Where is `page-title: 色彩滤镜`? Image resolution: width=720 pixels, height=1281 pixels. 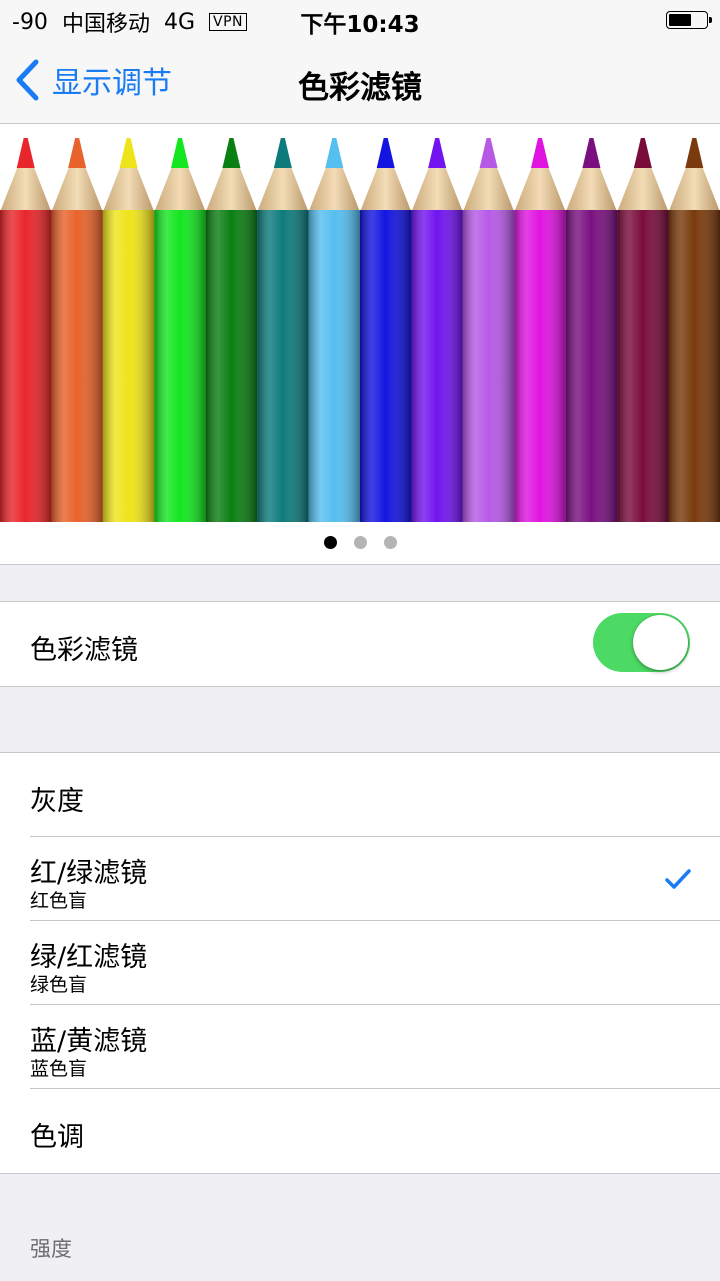
page-title: 色彩滤镜 is located at coordinates (360, 88).